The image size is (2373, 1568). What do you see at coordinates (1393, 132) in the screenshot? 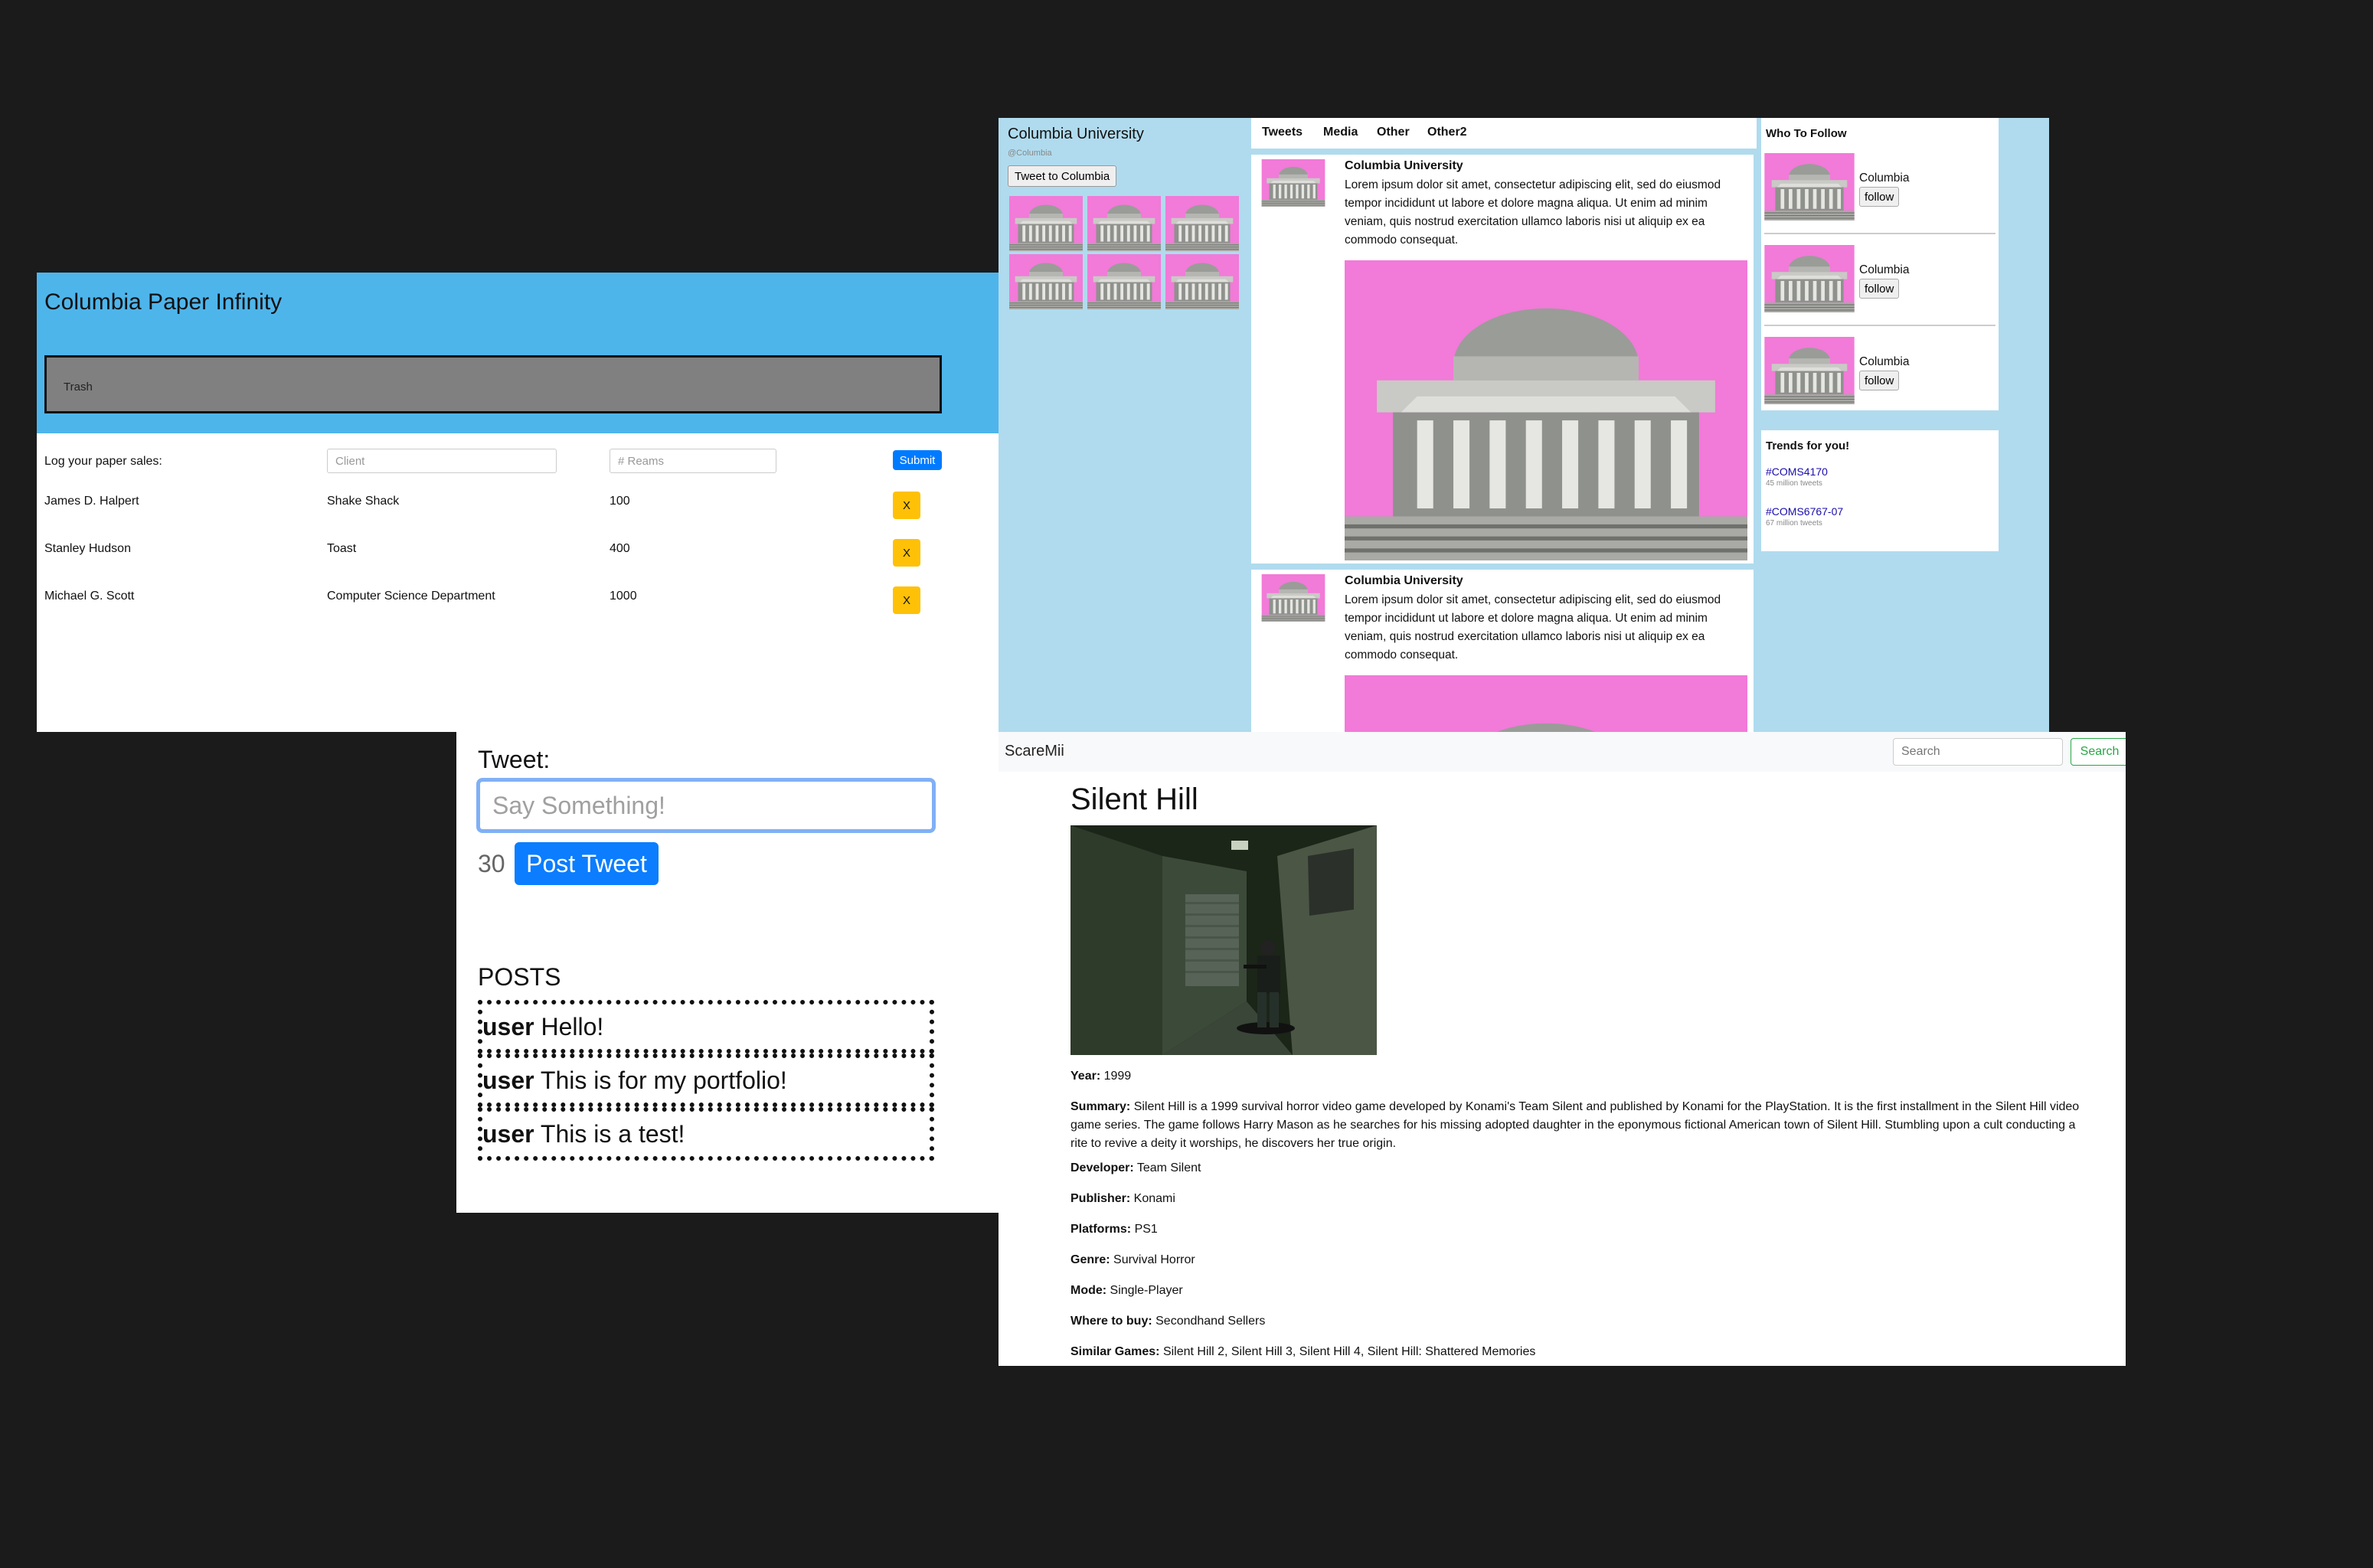
I see `tab-other: Other` at bounding box center [1393, 132].